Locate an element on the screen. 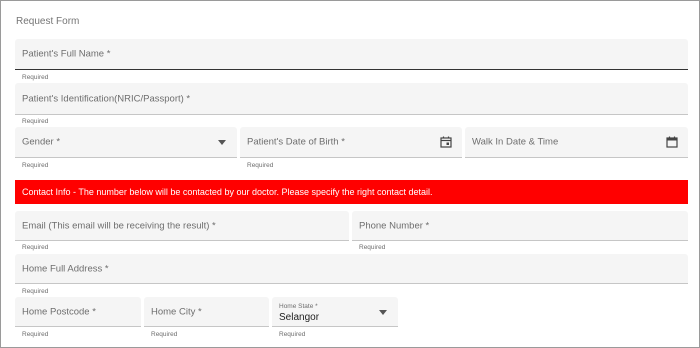  gender-select: Gender * is located at coordinates (126, 142).